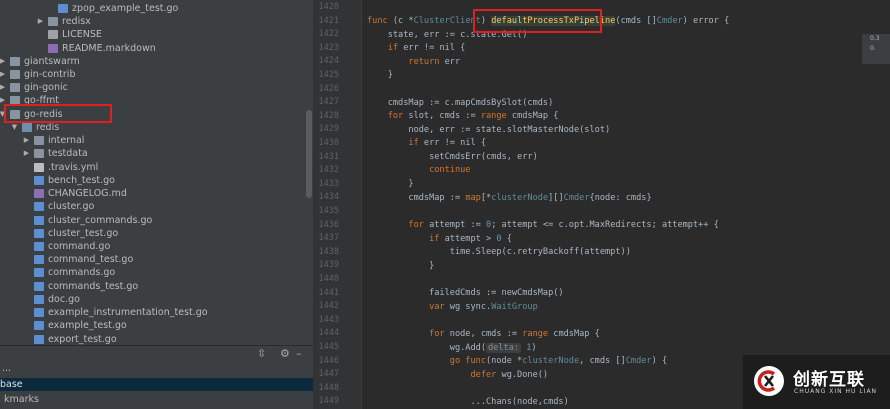 The width and height of the screenshot is (890, 409). What do you see at coordinates (71, 206) in the screenshot?
I see `tree-item-label: cluster.go` at bounding box center [71, 206].